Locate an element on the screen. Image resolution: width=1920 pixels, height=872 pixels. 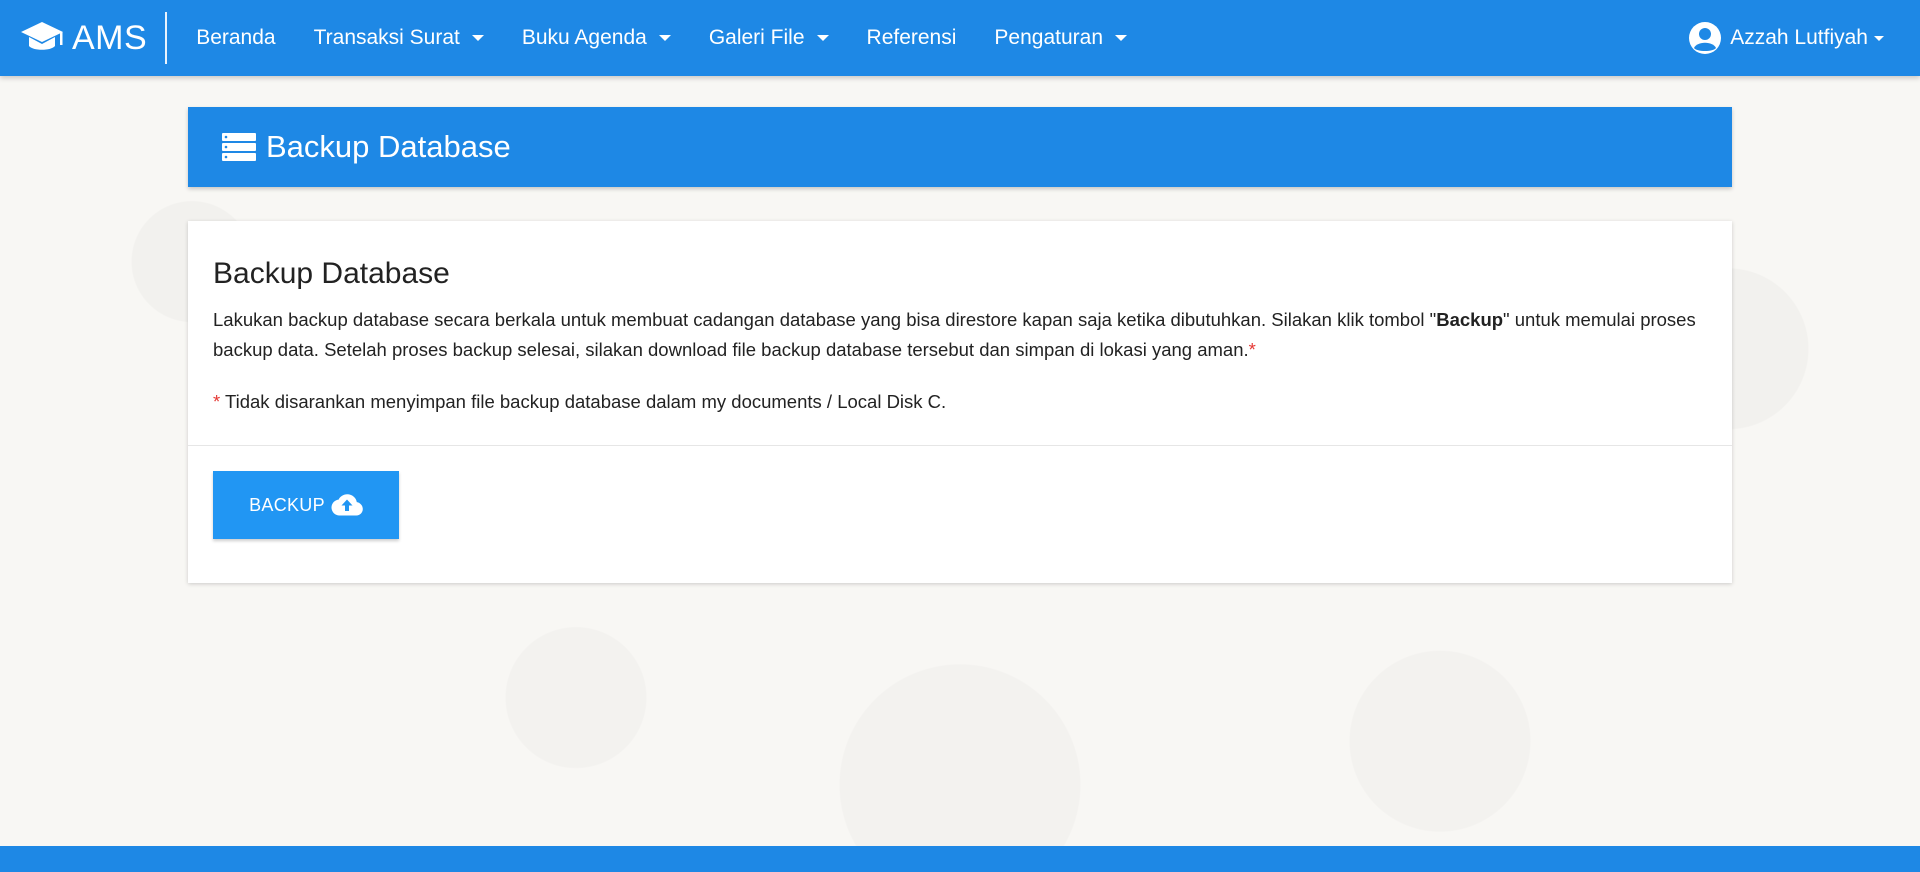
nav-buku-agenda-label: Buku Agenda is located at coordinates (584, 37).